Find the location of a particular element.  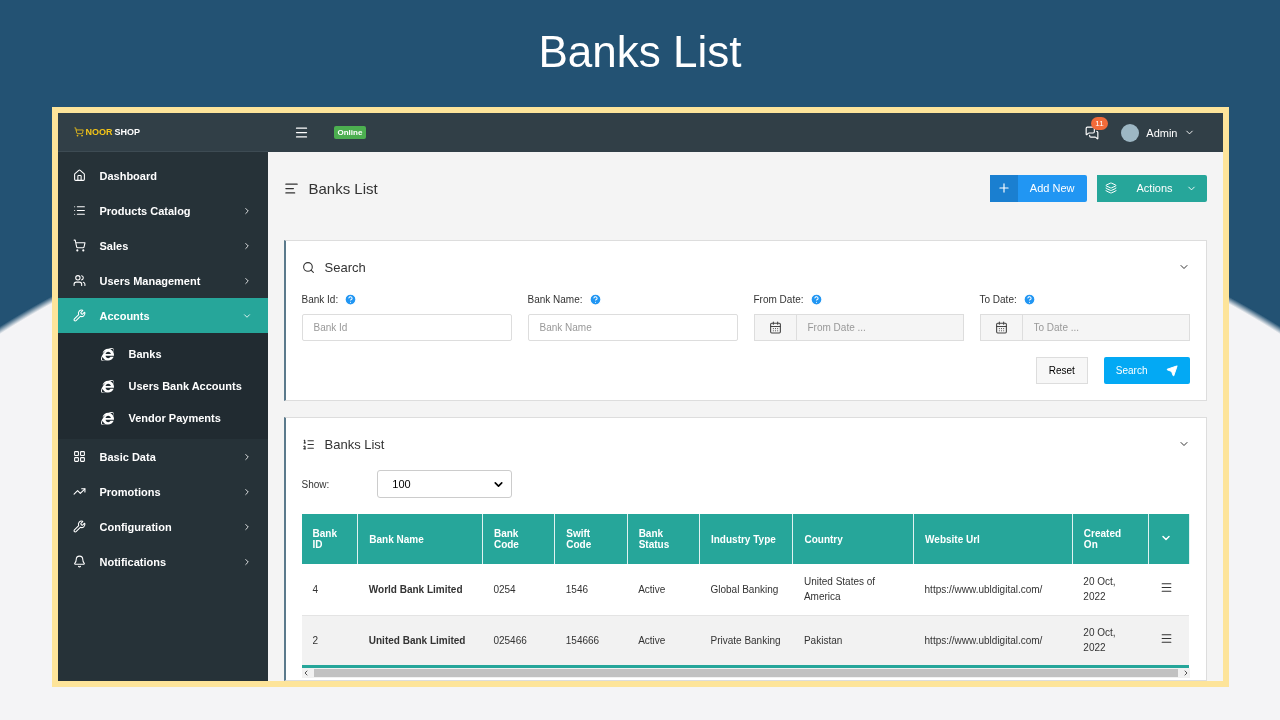

menu-lines-icon is located at coordinates (291, 188).